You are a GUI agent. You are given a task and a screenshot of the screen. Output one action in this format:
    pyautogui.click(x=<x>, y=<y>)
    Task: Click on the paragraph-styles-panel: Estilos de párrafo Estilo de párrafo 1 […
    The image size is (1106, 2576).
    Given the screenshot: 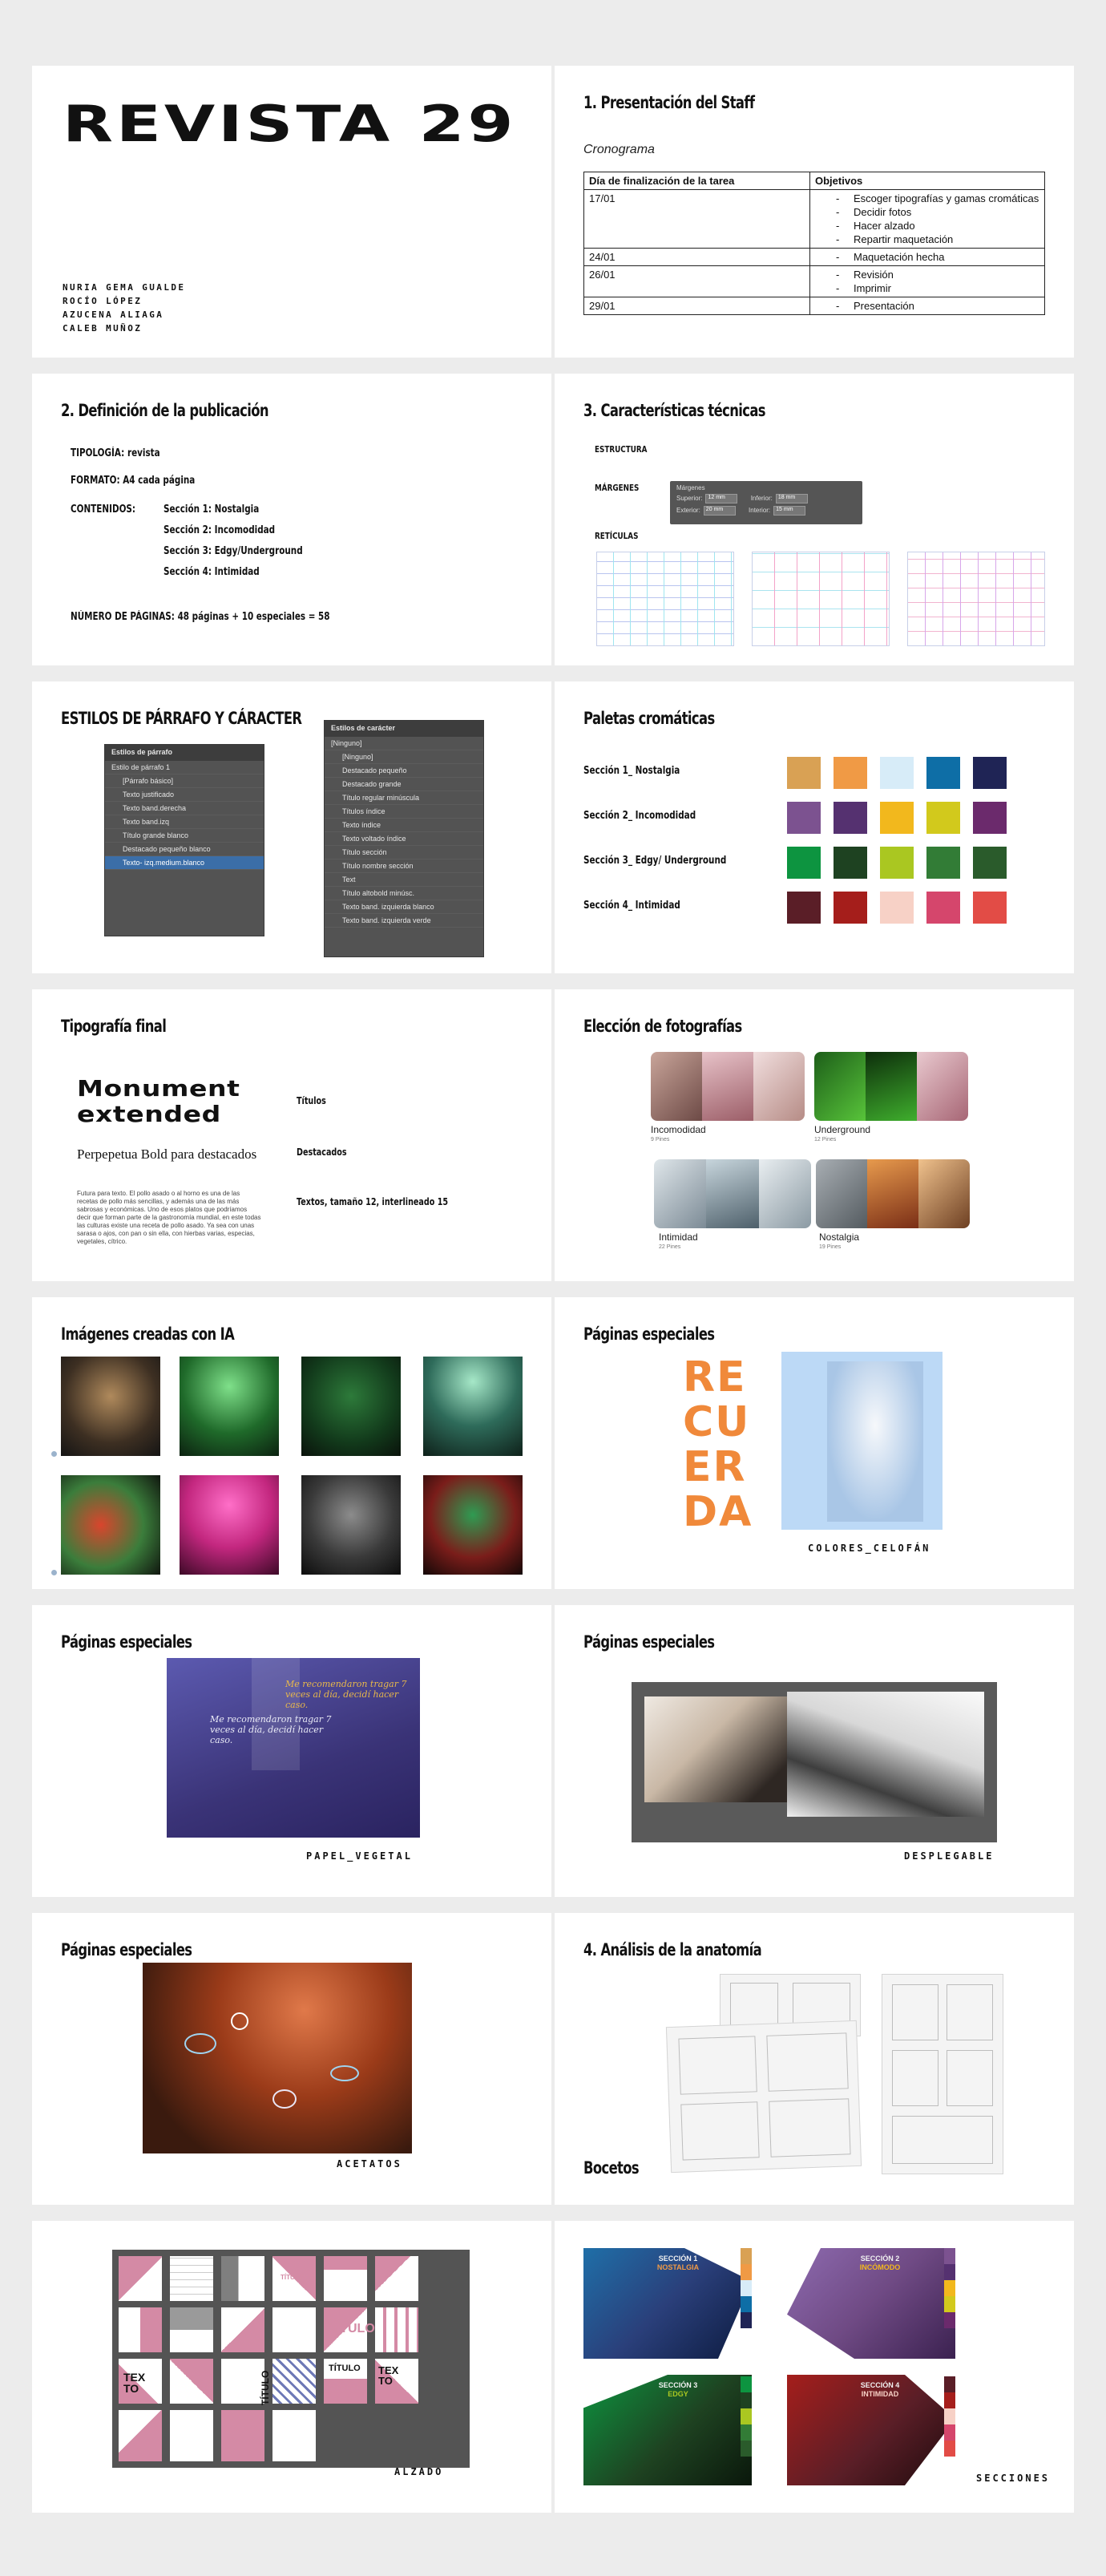 What is the action you would take?
    pyautogui.click(x=184, y=840)
    